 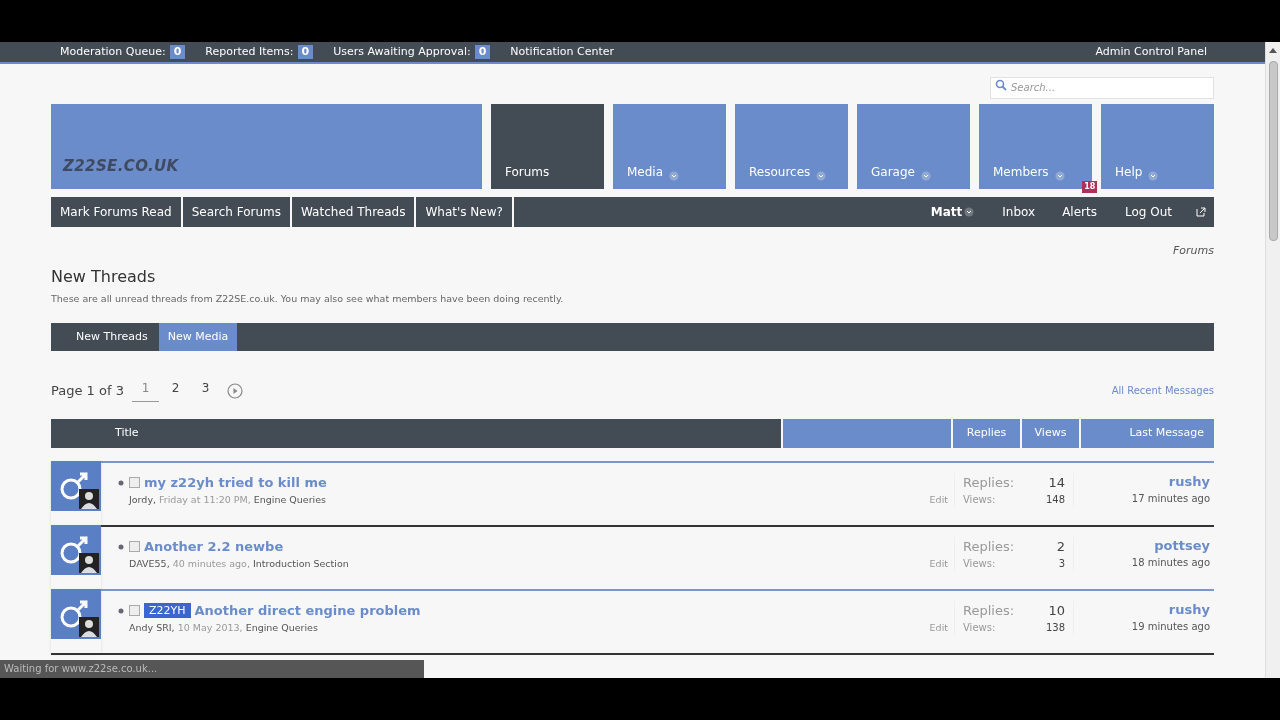 What do you see at coordinates (210, 628) in the screenshot?
I see `thread-date: 10 May 2013,` at bounding box center [210, 628].